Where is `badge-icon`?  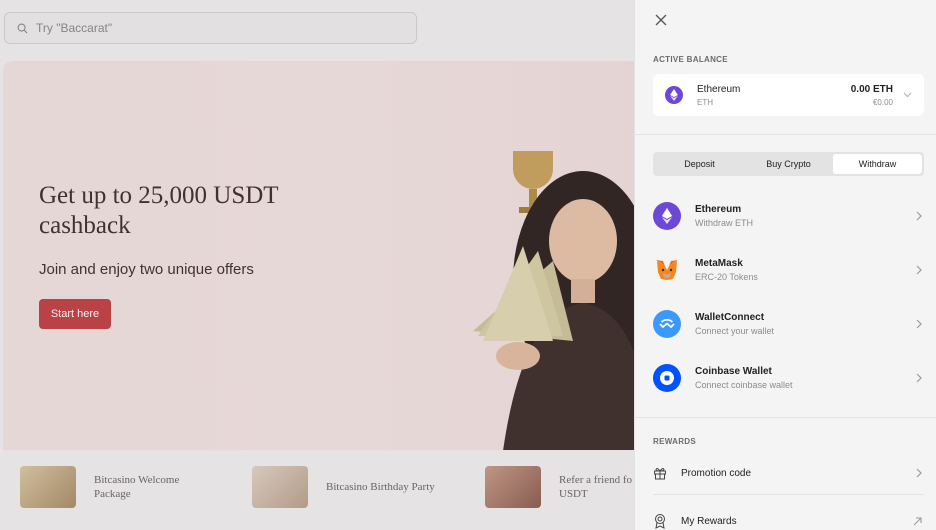
badge-icon is located at coordinates (660, 521).